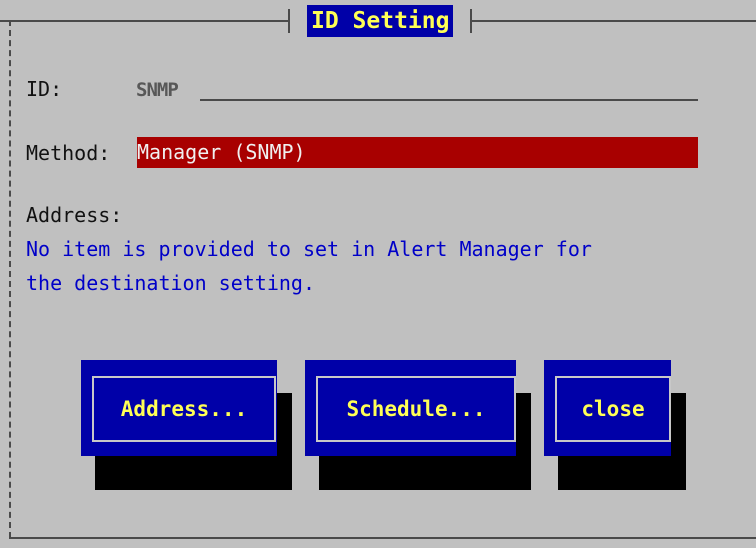  I want to click on close-button-label: close, so click(613, 409).